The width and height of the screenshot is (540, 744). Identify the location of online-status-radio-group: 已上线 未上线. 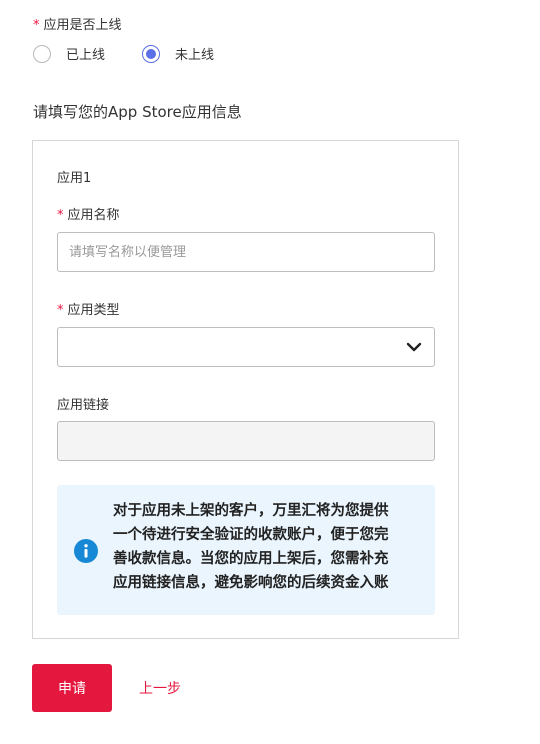
(123, 53).